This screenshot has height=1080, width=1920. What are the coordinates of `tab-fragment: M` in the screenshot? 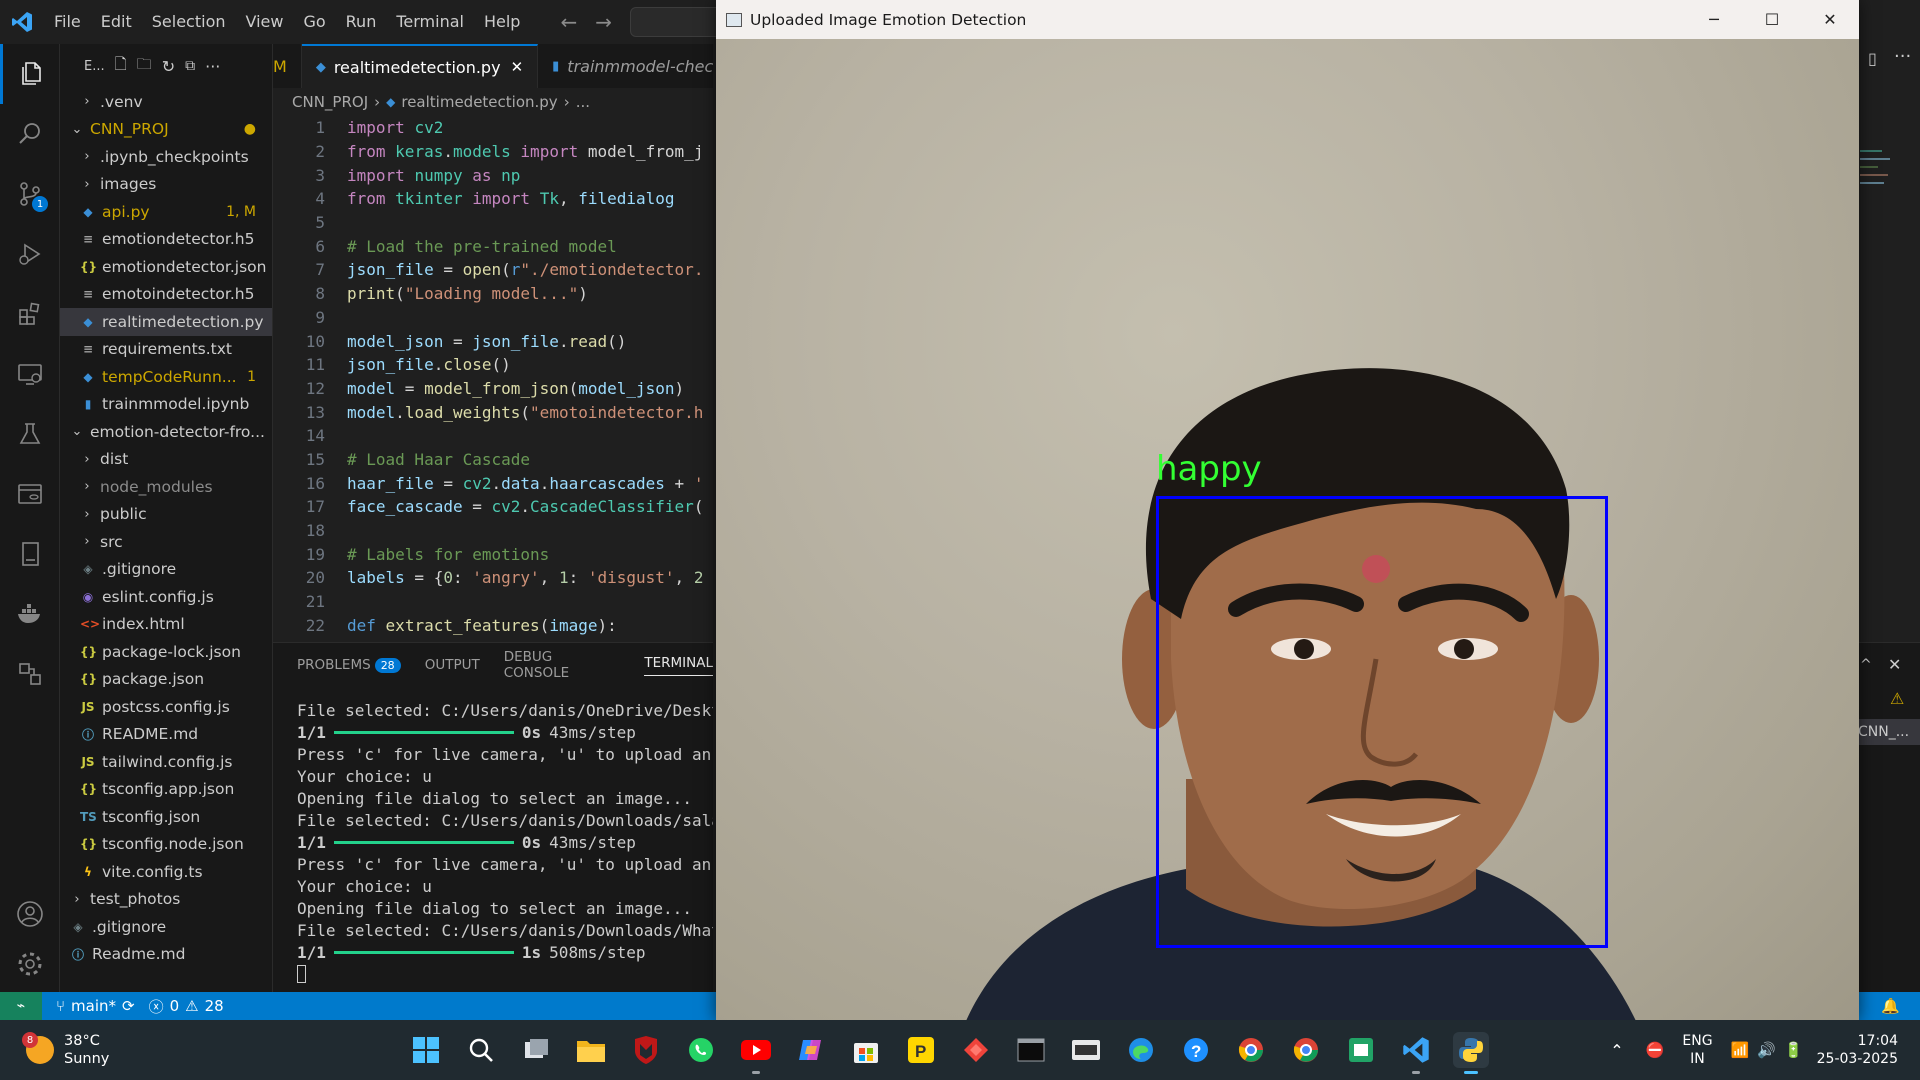 It's located at (287, 66).